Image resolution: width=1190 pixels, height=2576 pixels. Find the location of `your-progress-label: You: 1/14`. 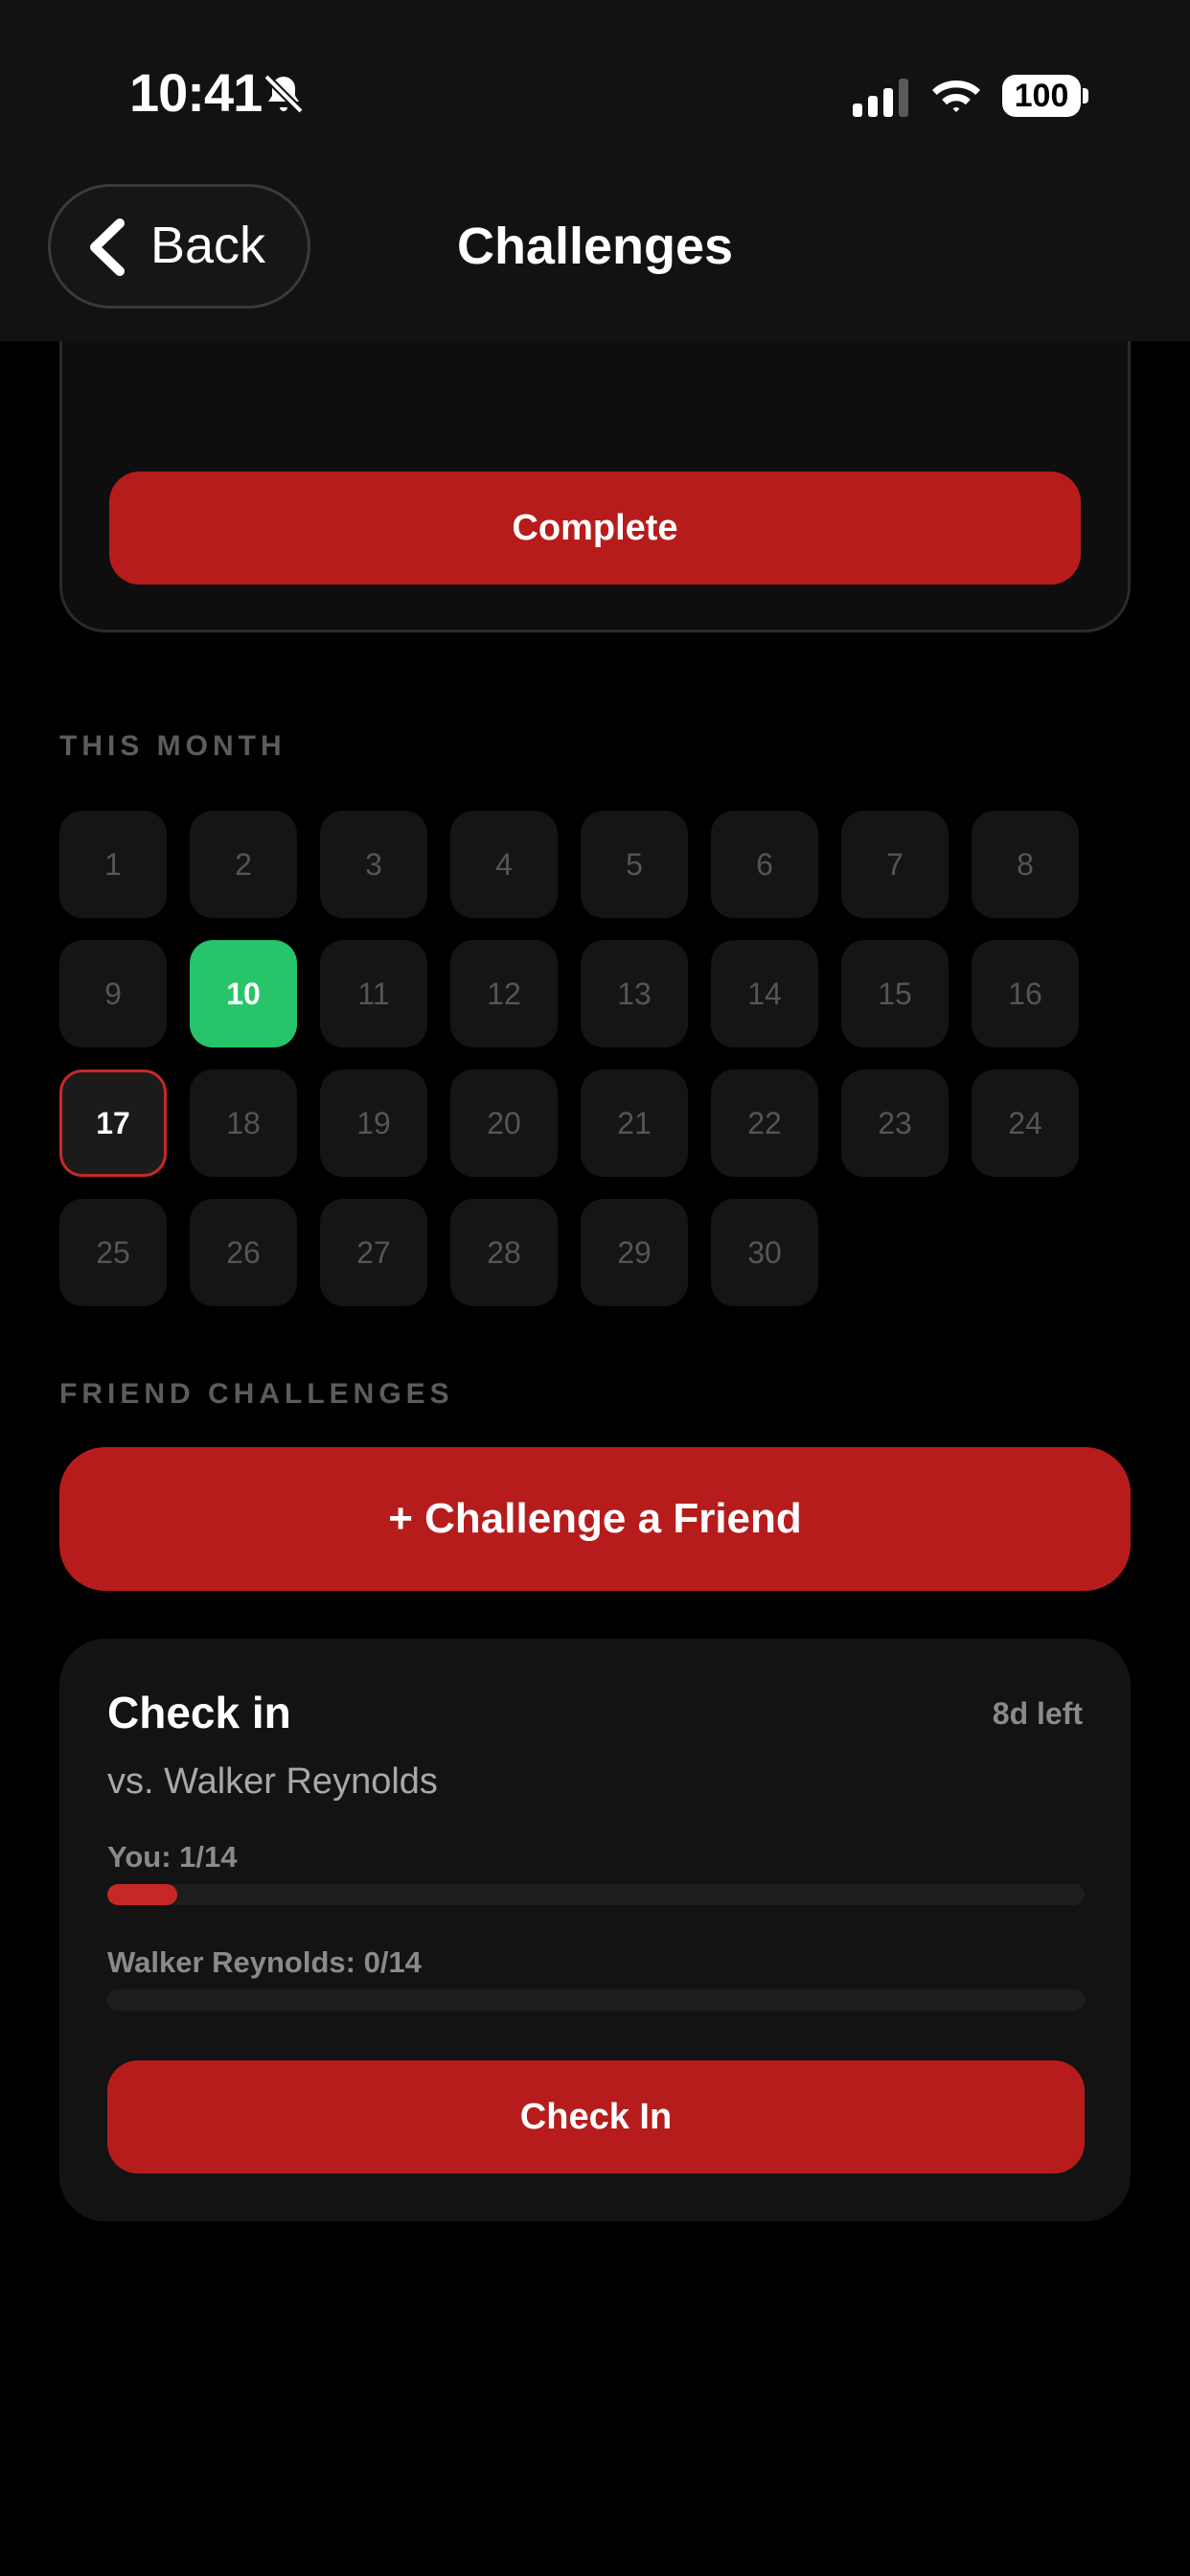

your-progress-label: You: 1/14 is located at coordinates (172, 1857).